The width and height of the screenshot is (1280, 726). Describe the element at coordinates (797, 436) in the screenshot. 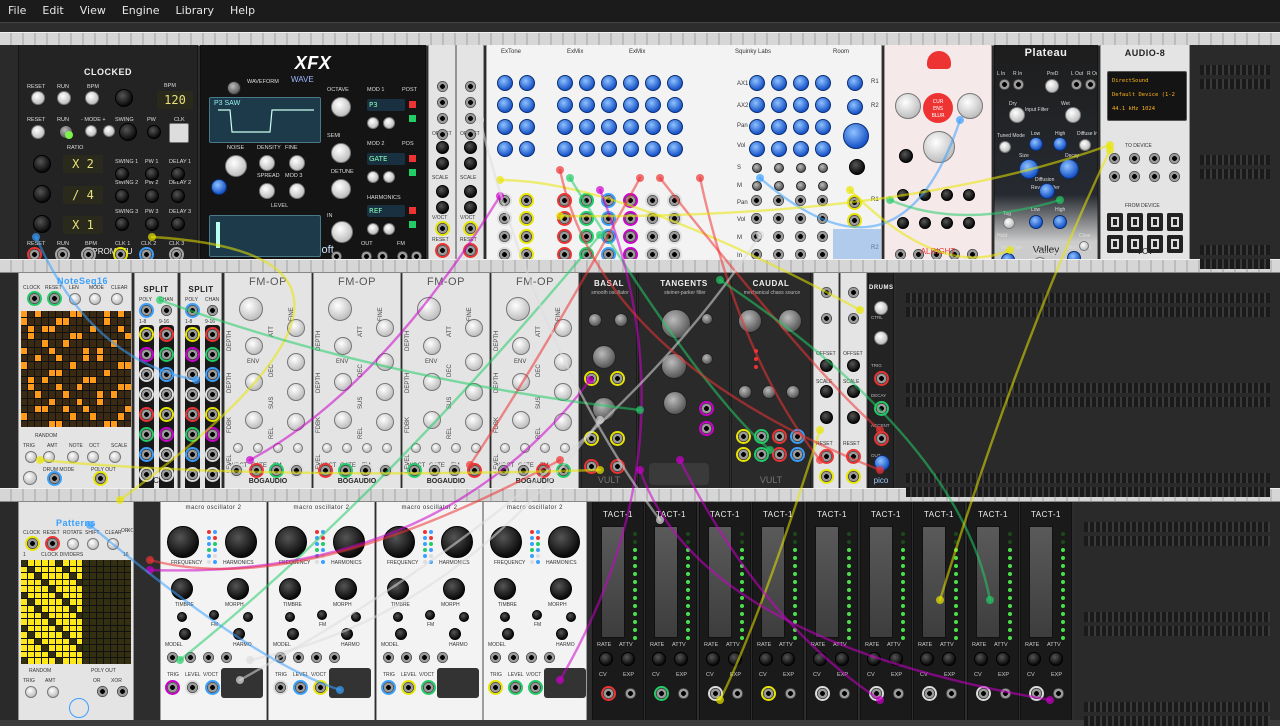

I see `caudal-jack` at that location.